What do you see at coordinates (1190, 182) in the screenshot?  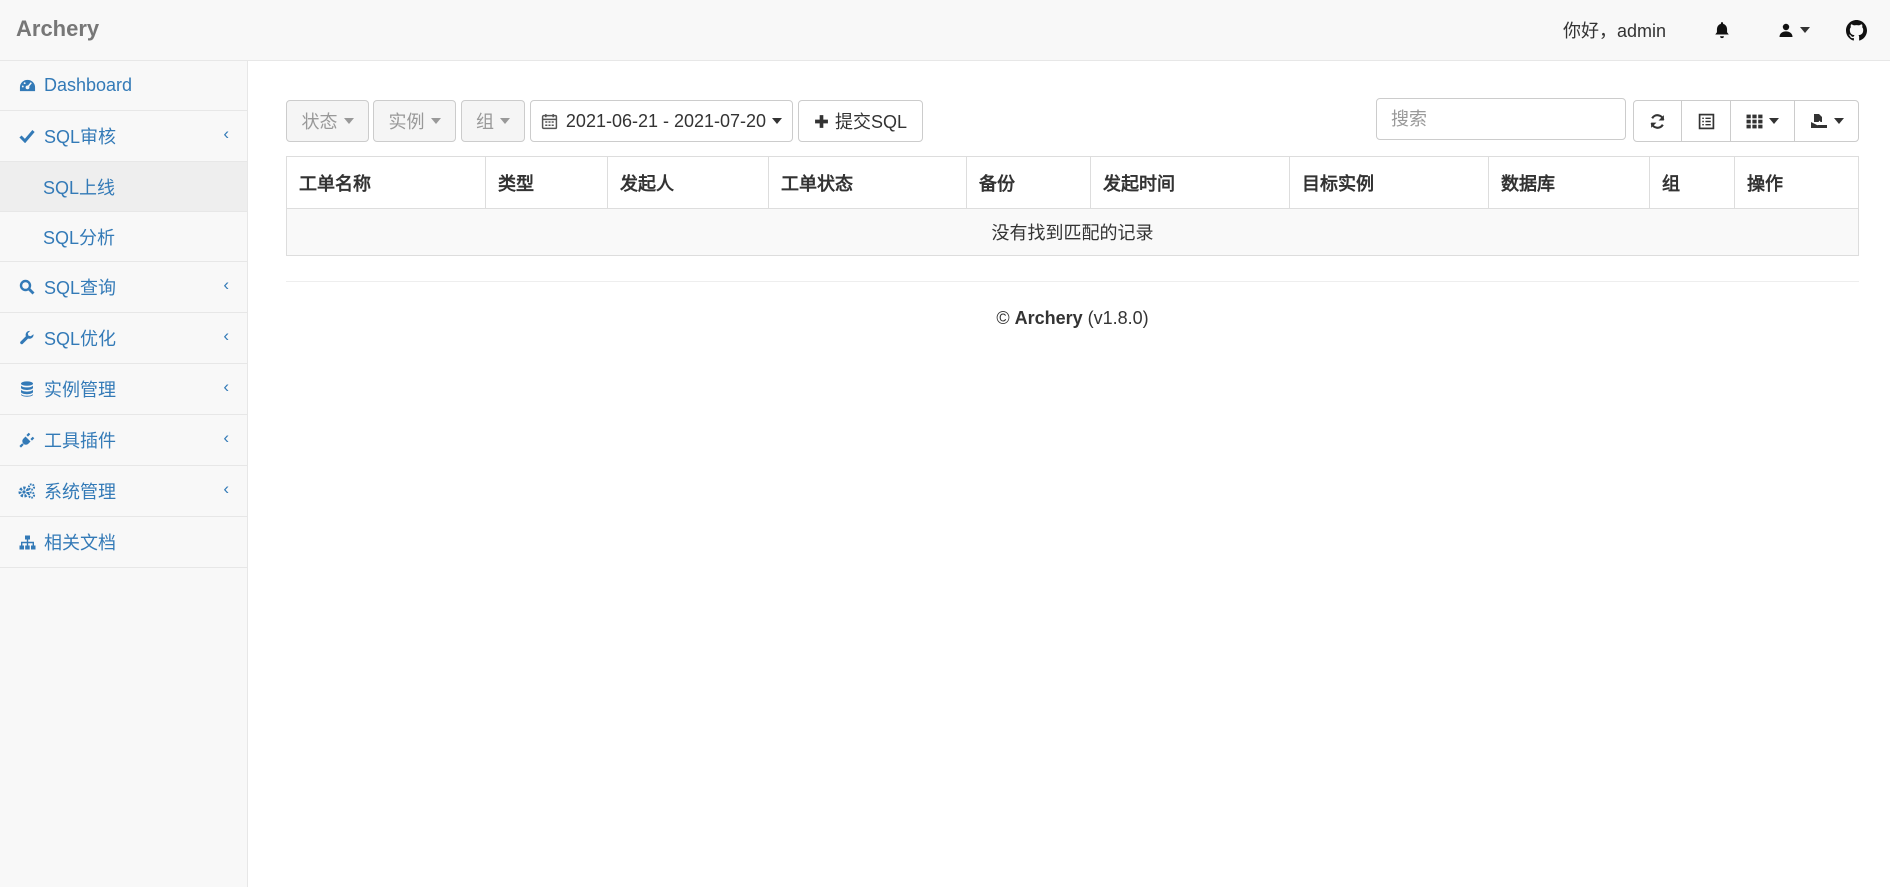 I see `column-header: 发起时间` at bounding box center [1190, 182].